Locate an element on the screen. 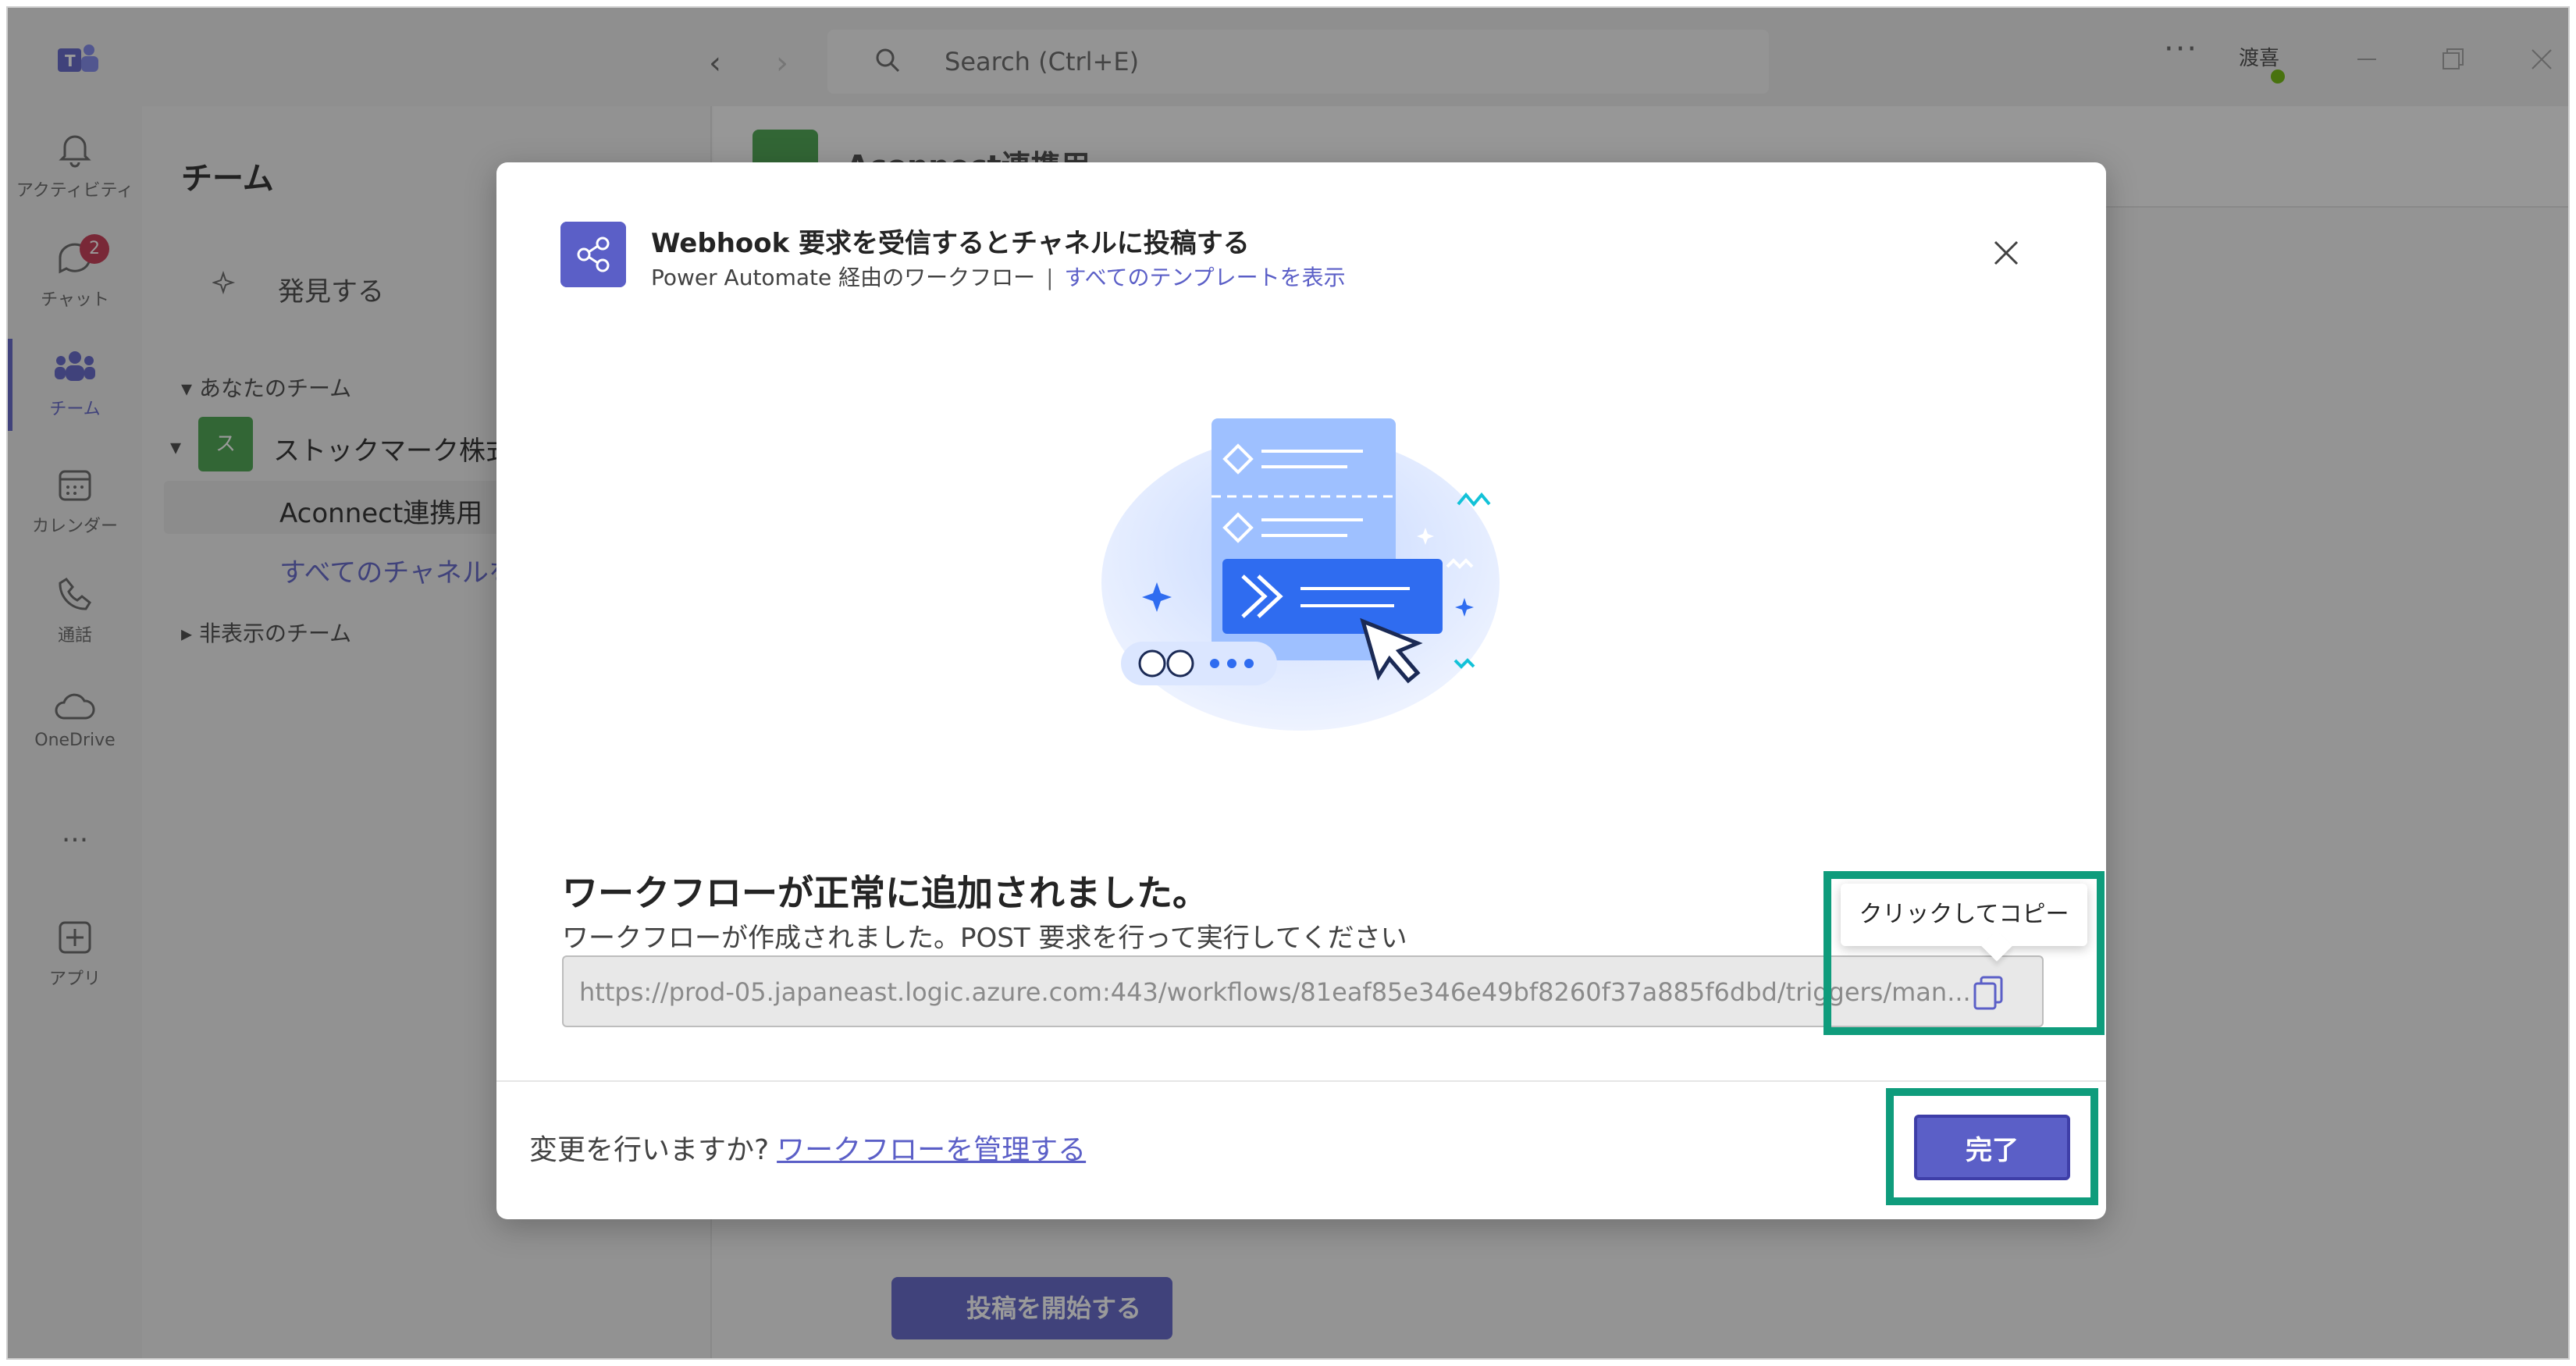  view-all-templates-link: すべてのテンプレートを表示 is located at coordinates (1205, 277).